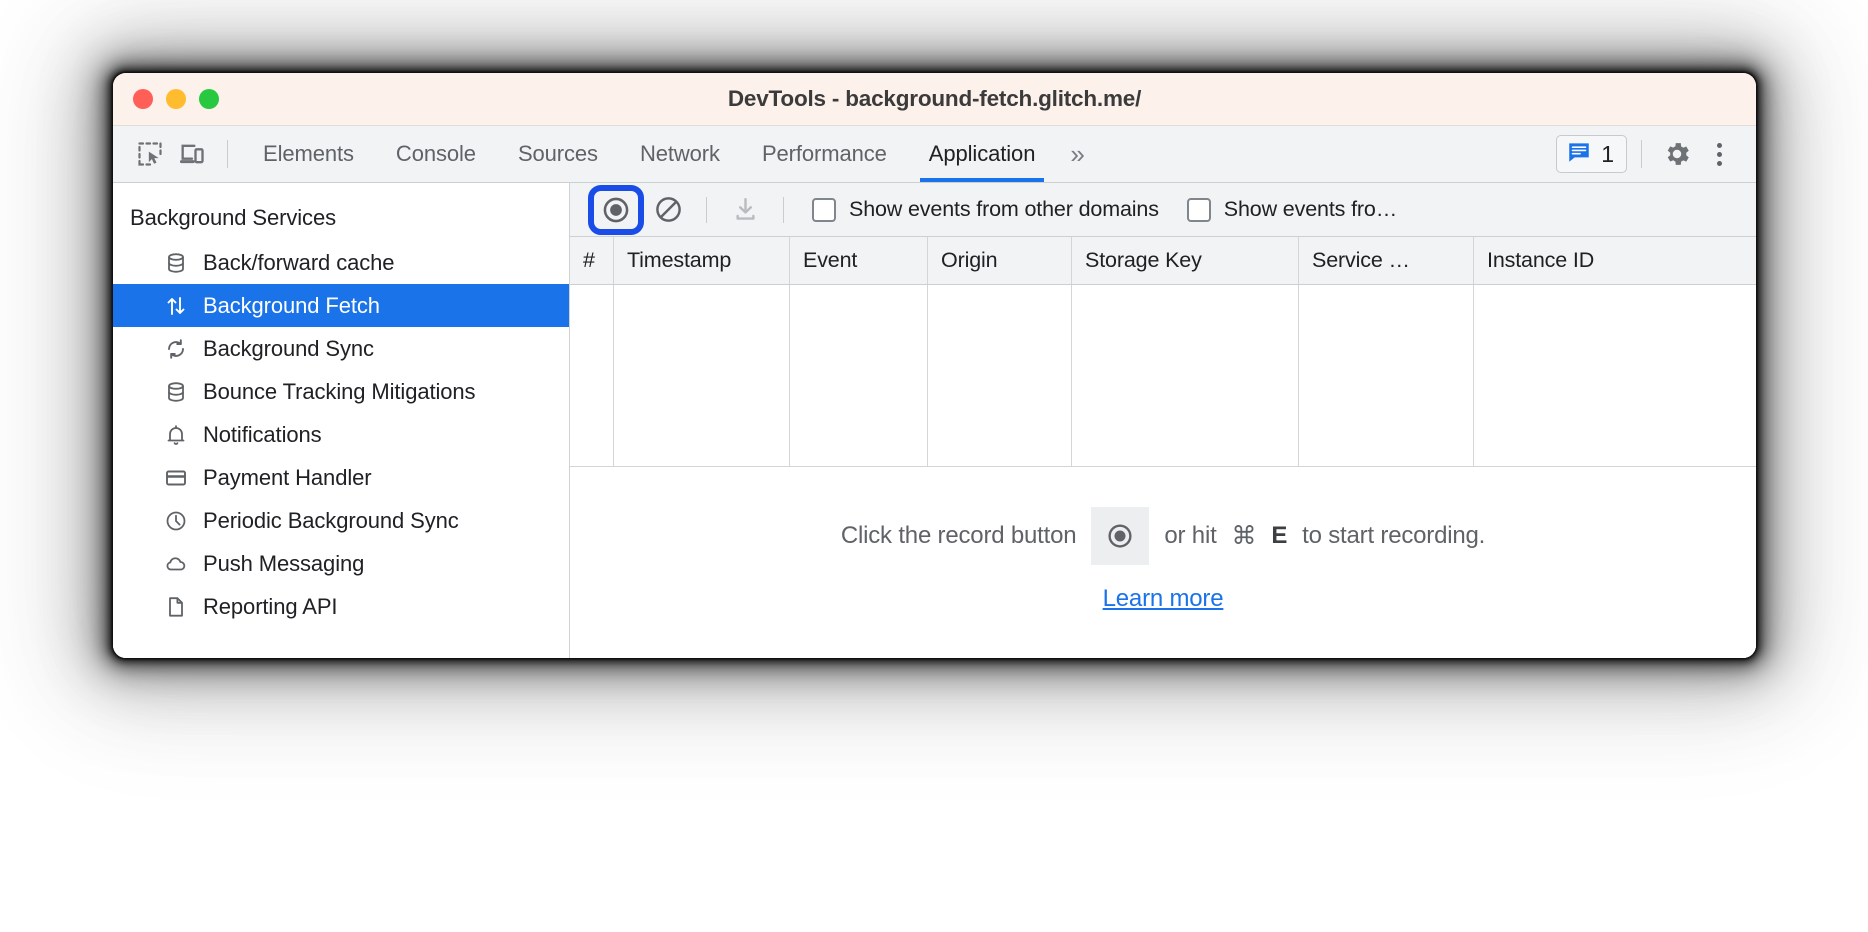 Image resolution: width=1868 pixels, height=932 pixels. I want to click on download-icon, so click(745, 209).